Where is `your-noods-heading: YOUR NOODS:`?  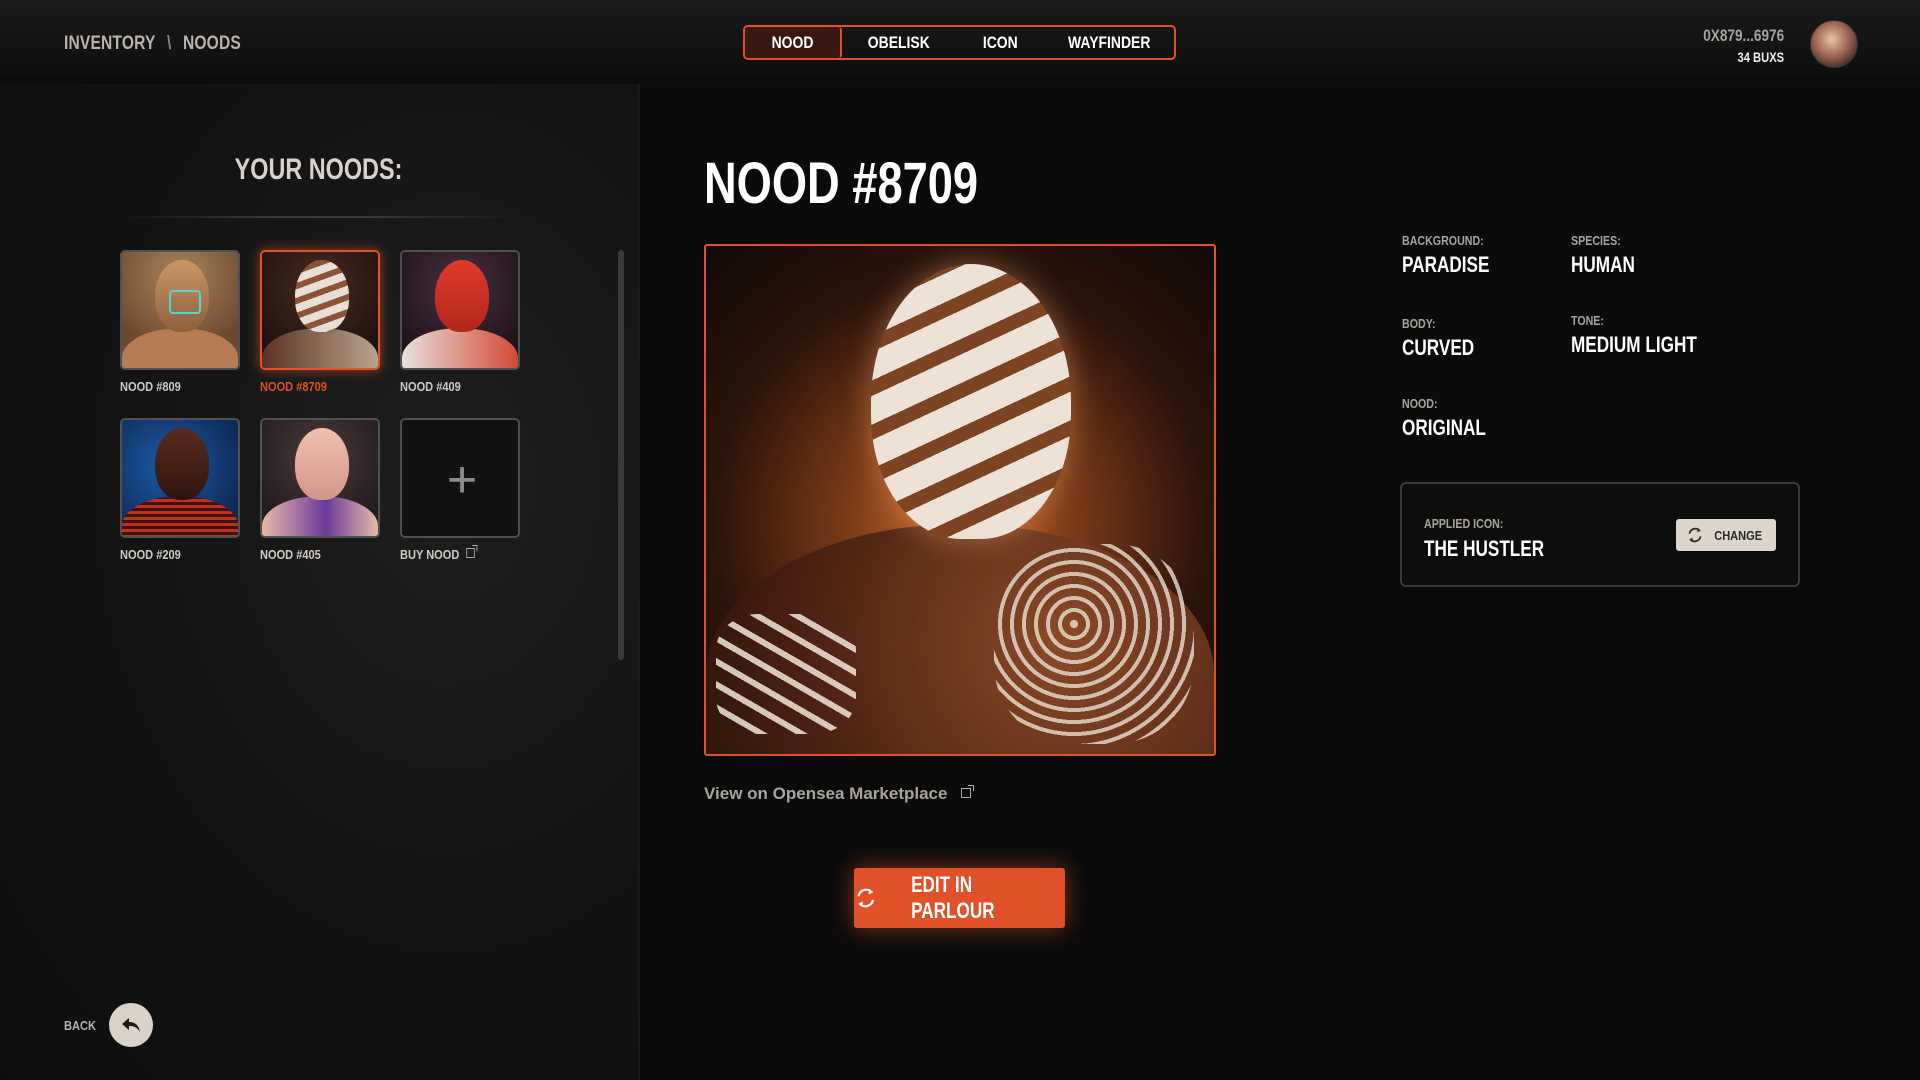 your-noods-heading: YOUR NOODS: is located at coordinates (319, 169).